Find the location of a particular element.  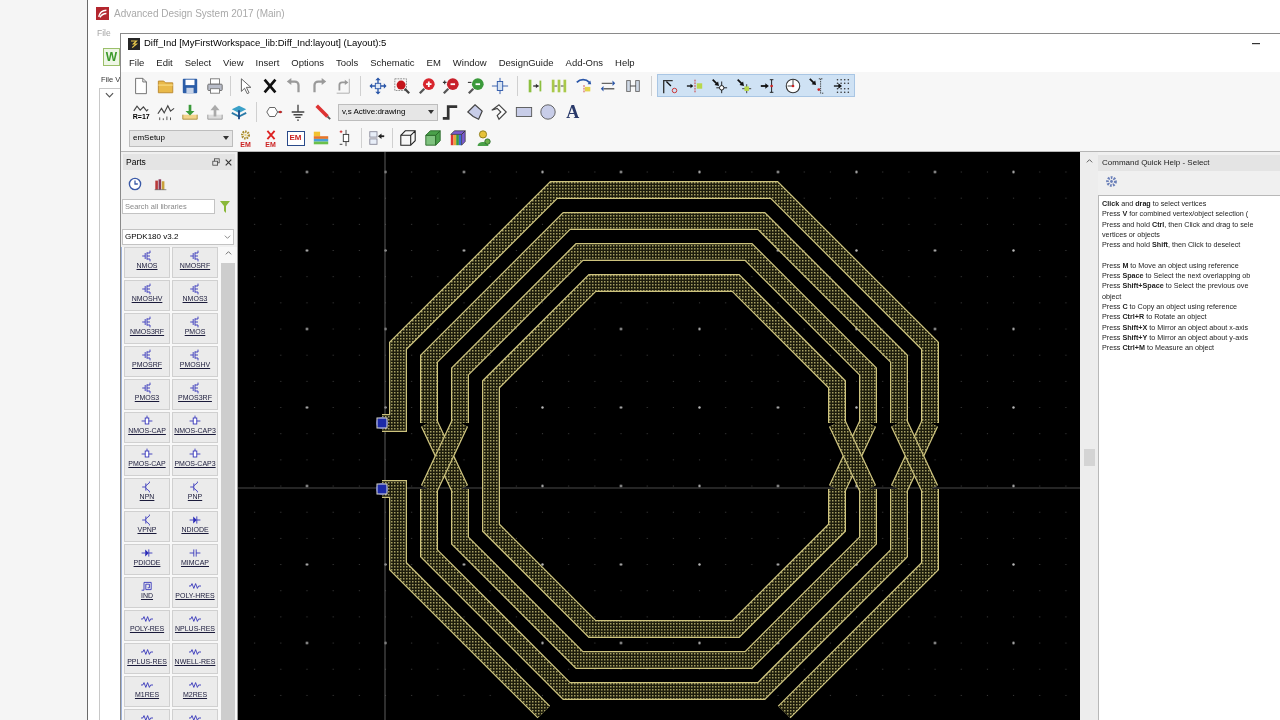

upload-tray-icon is located at coordinates (214, 112).